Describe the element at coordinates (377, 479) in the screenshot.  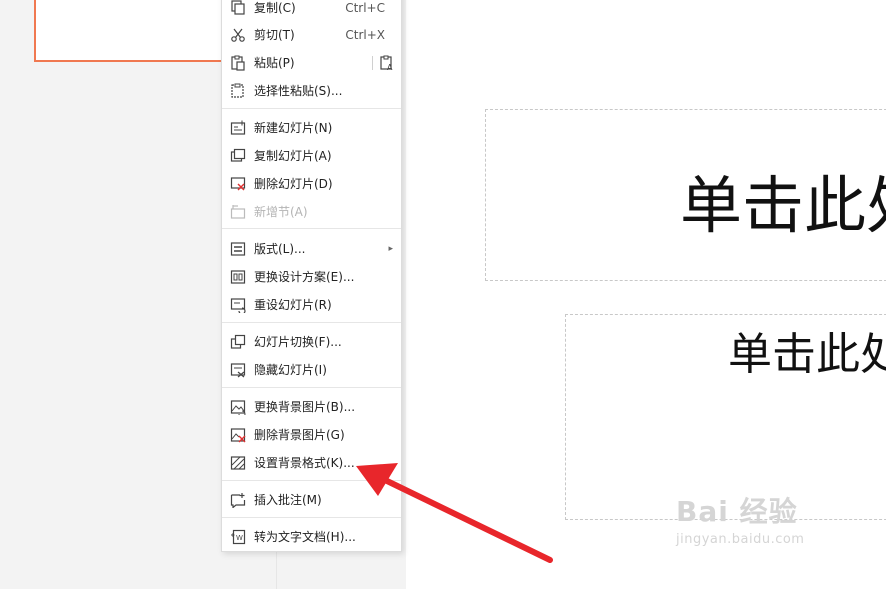
I see `annotation-arrow-head` at that location.